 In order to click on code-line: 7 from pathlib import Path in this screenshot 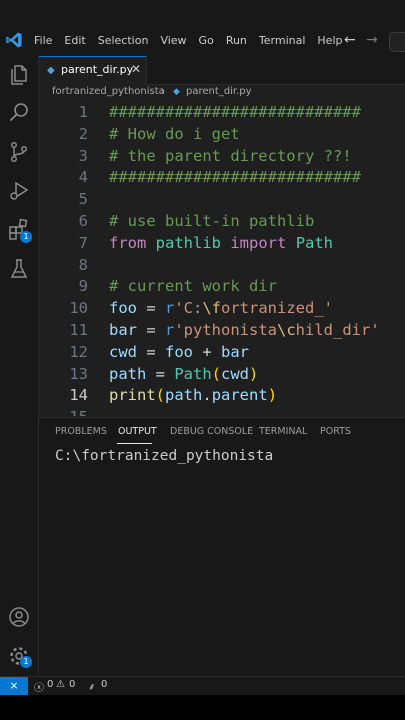, I will do `click(222, 243)`.